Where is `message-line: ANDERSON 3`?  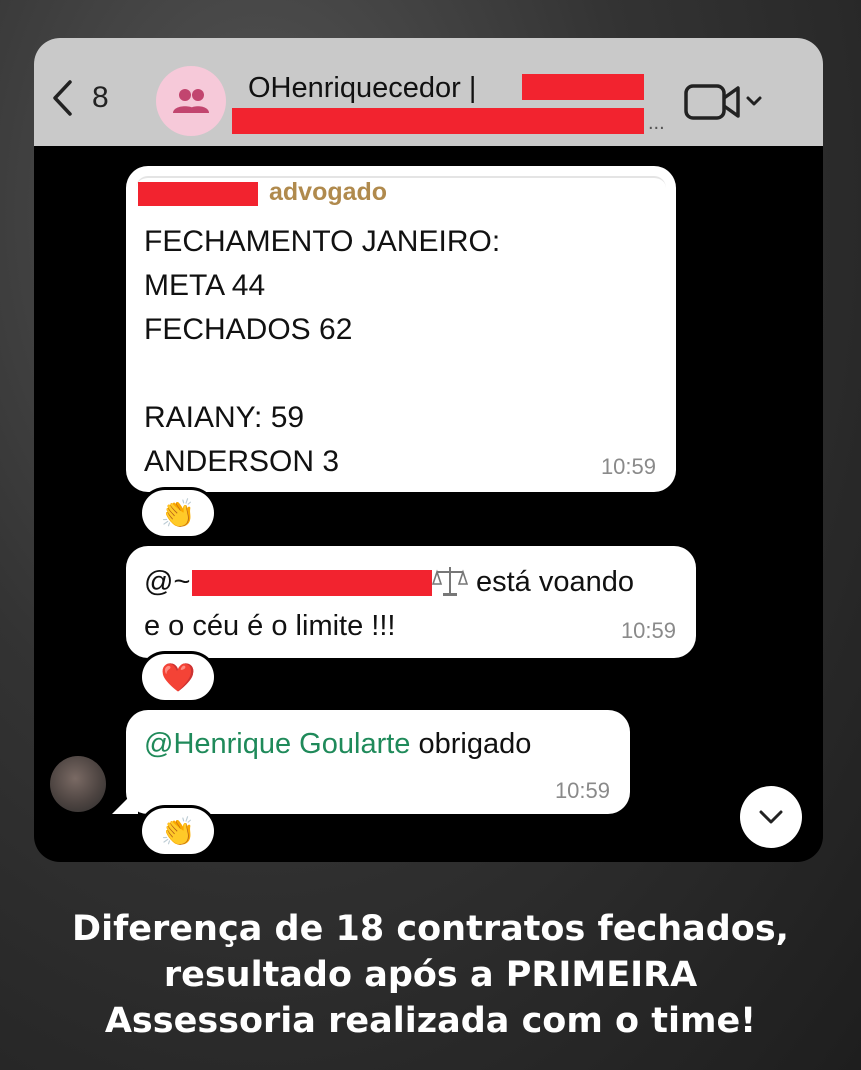
message-line: ANDERSON 3 is located at coordinates (242, 461).